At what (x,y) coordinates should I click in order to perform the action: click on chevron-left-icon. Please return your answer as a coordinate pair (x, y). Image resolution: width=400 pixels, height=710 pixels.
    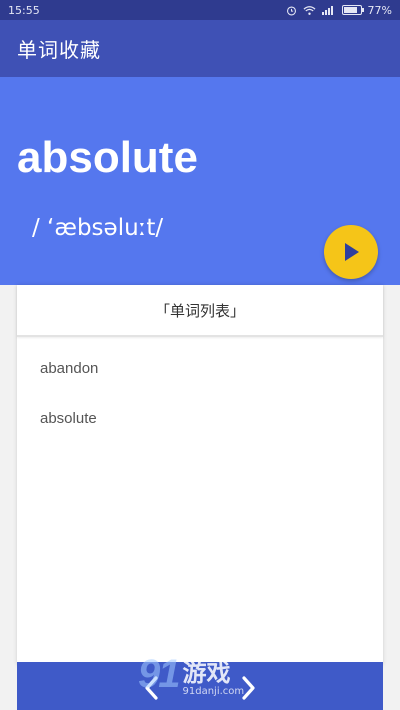
    Looking at the image, I should click on (151, 688).